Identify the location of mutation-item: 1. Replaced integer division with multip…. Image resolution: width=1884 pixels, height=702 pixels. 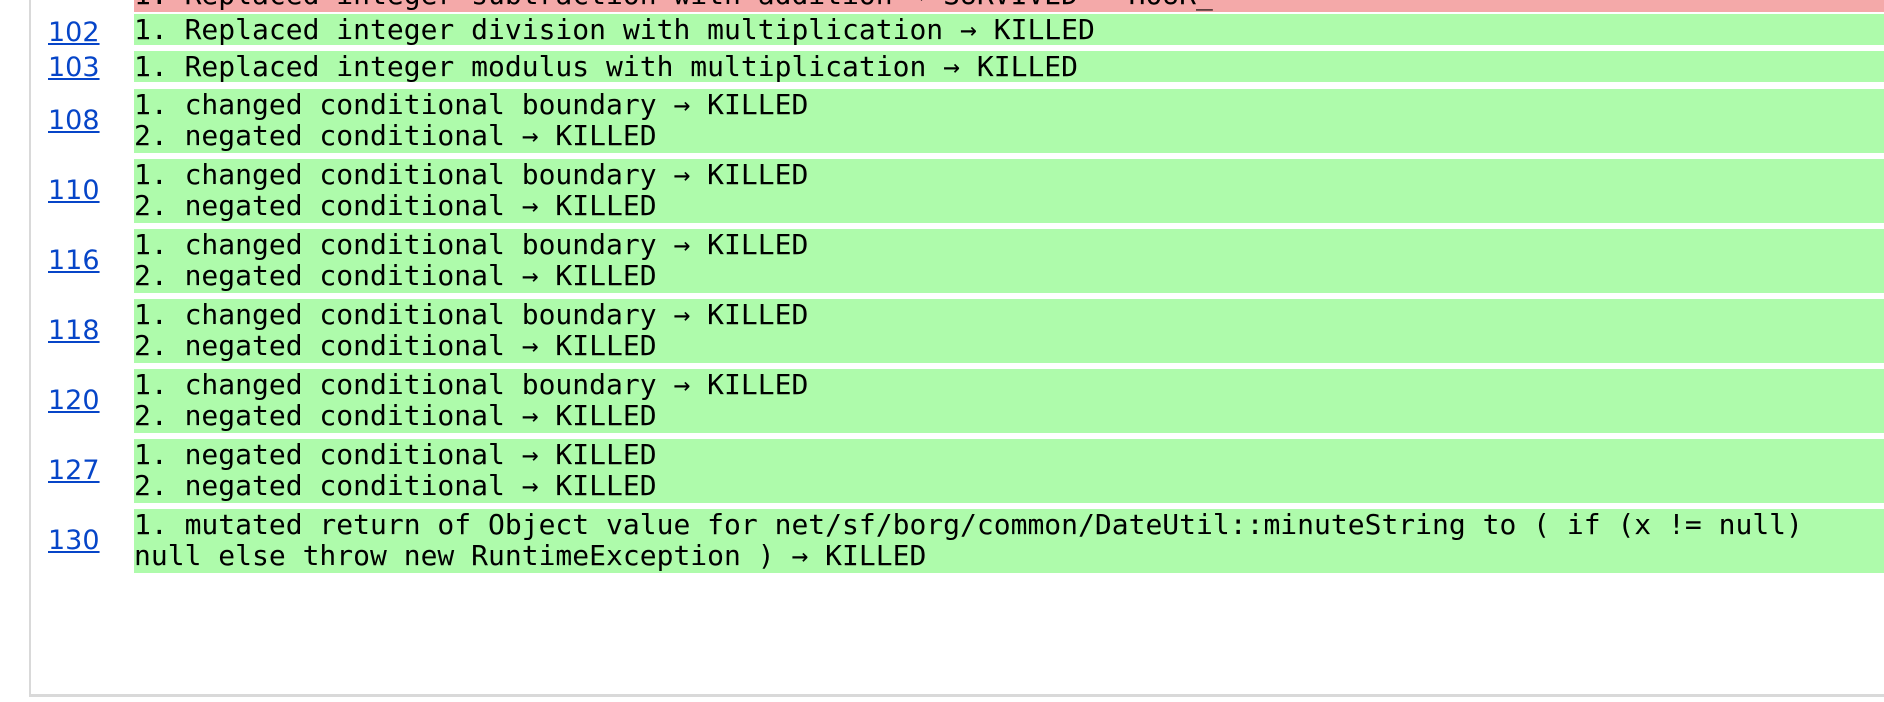
(614, 29).